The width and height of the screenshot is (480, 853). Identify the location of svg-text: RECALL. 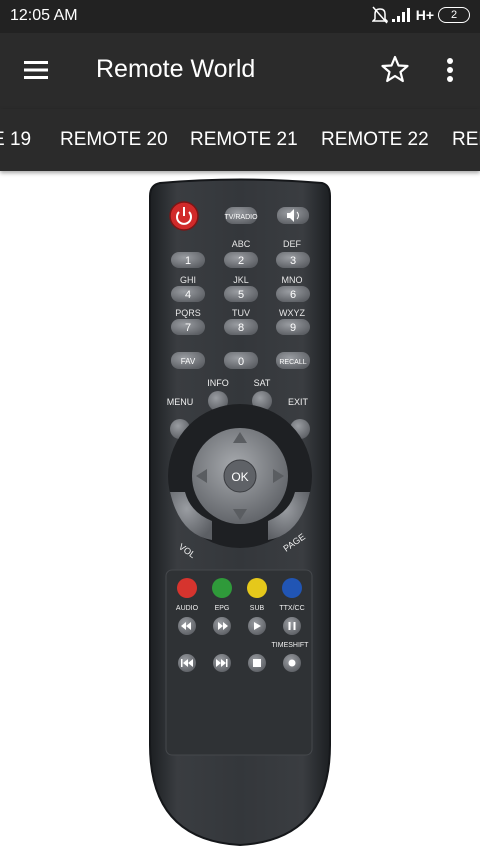
(292, 362).